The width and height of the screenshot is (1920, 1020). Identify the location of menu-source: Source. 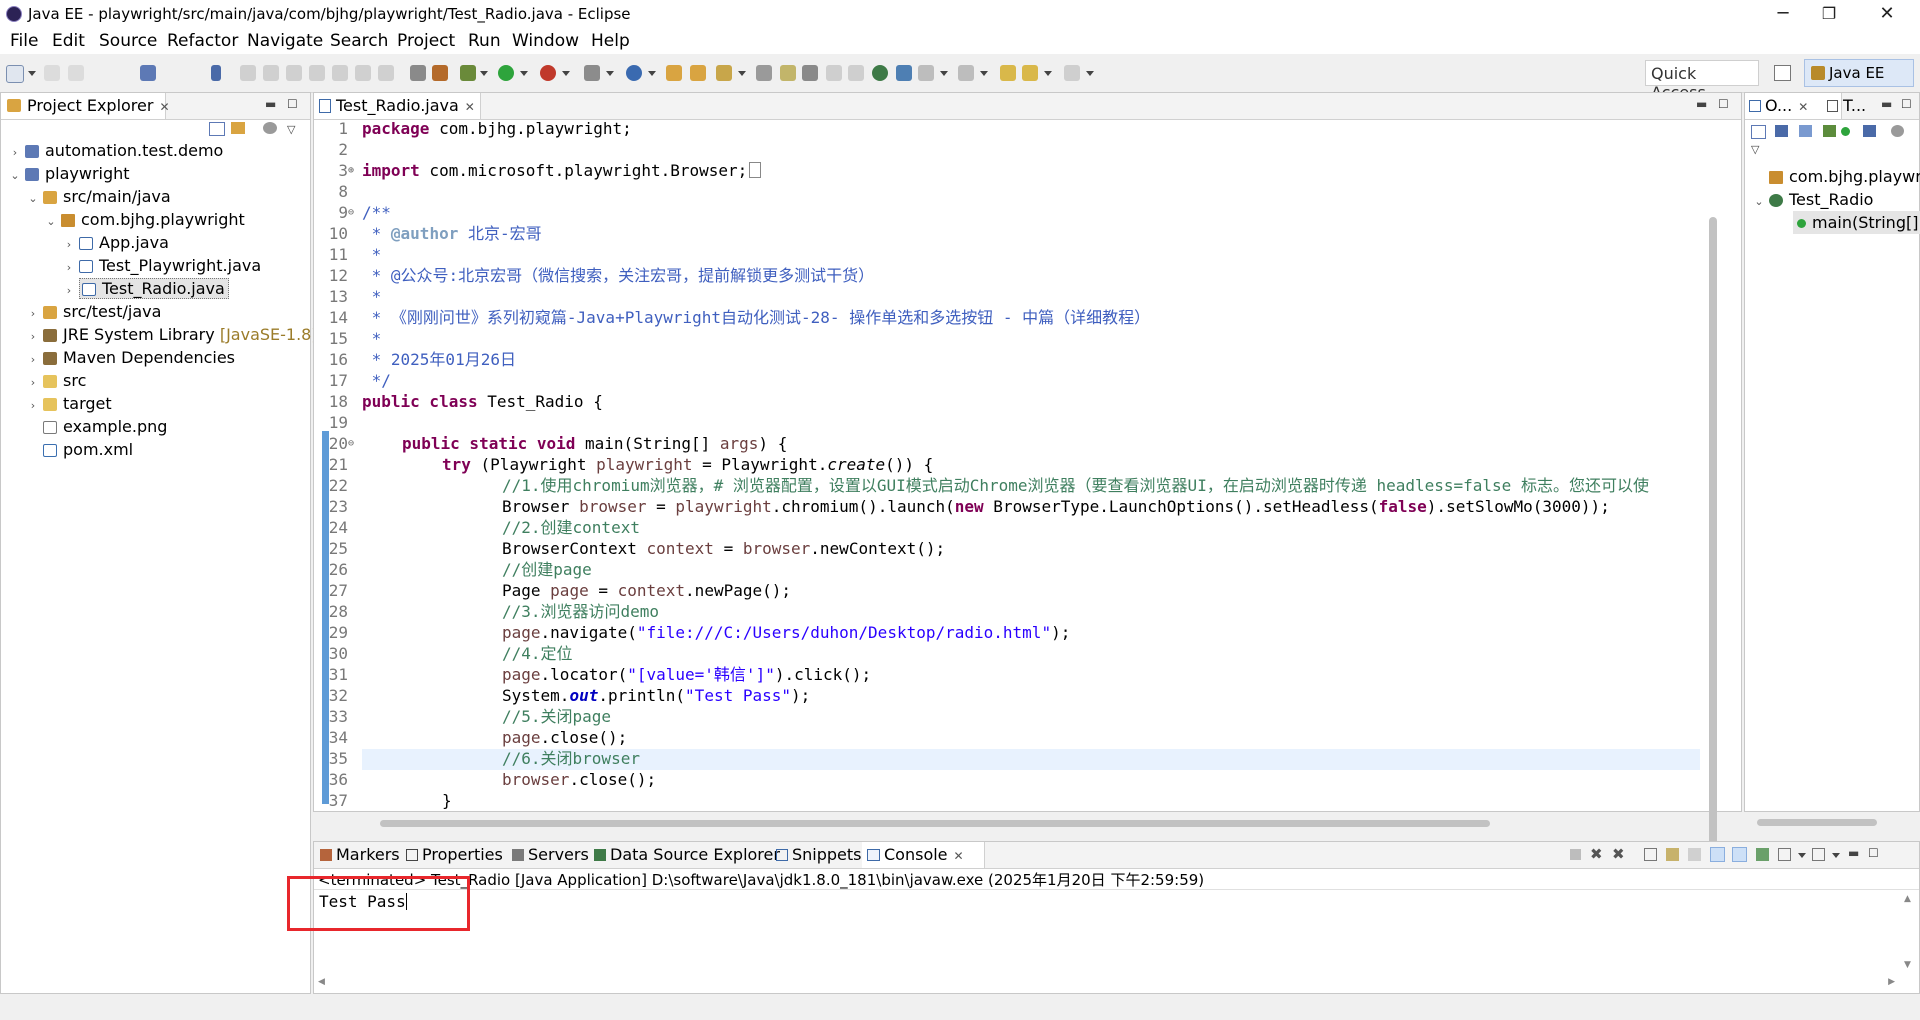
(128, 41).